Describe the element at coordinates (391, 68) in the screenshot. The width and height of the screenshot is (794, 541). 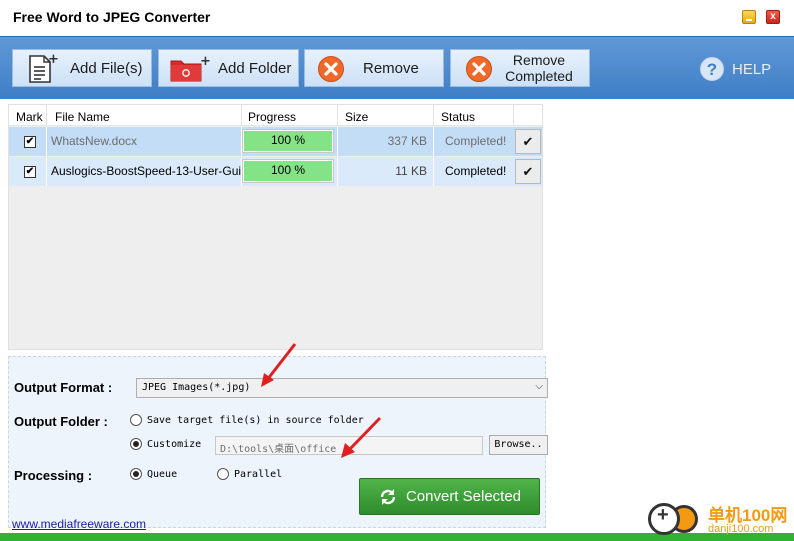
I see `remove-label: Remove` at that location.